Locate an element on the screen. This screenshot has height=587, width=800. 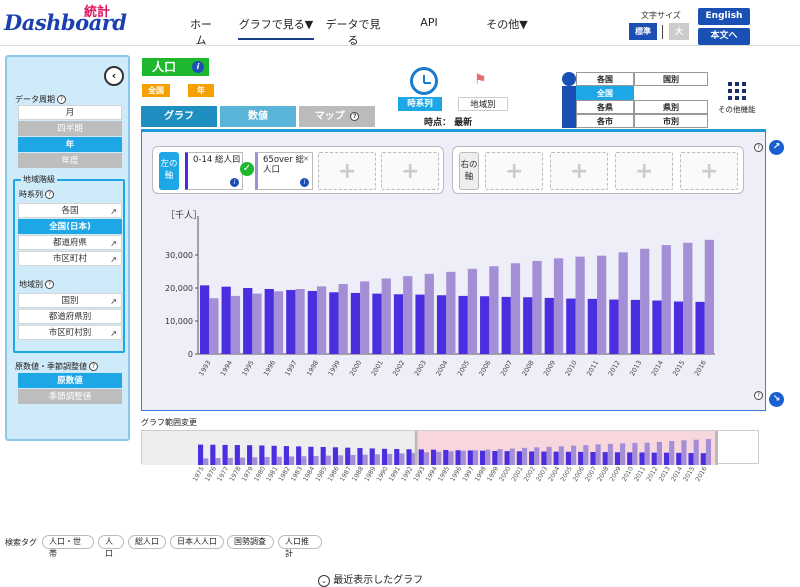
tab-graph: グラフ is located at coordinates (179, 116).